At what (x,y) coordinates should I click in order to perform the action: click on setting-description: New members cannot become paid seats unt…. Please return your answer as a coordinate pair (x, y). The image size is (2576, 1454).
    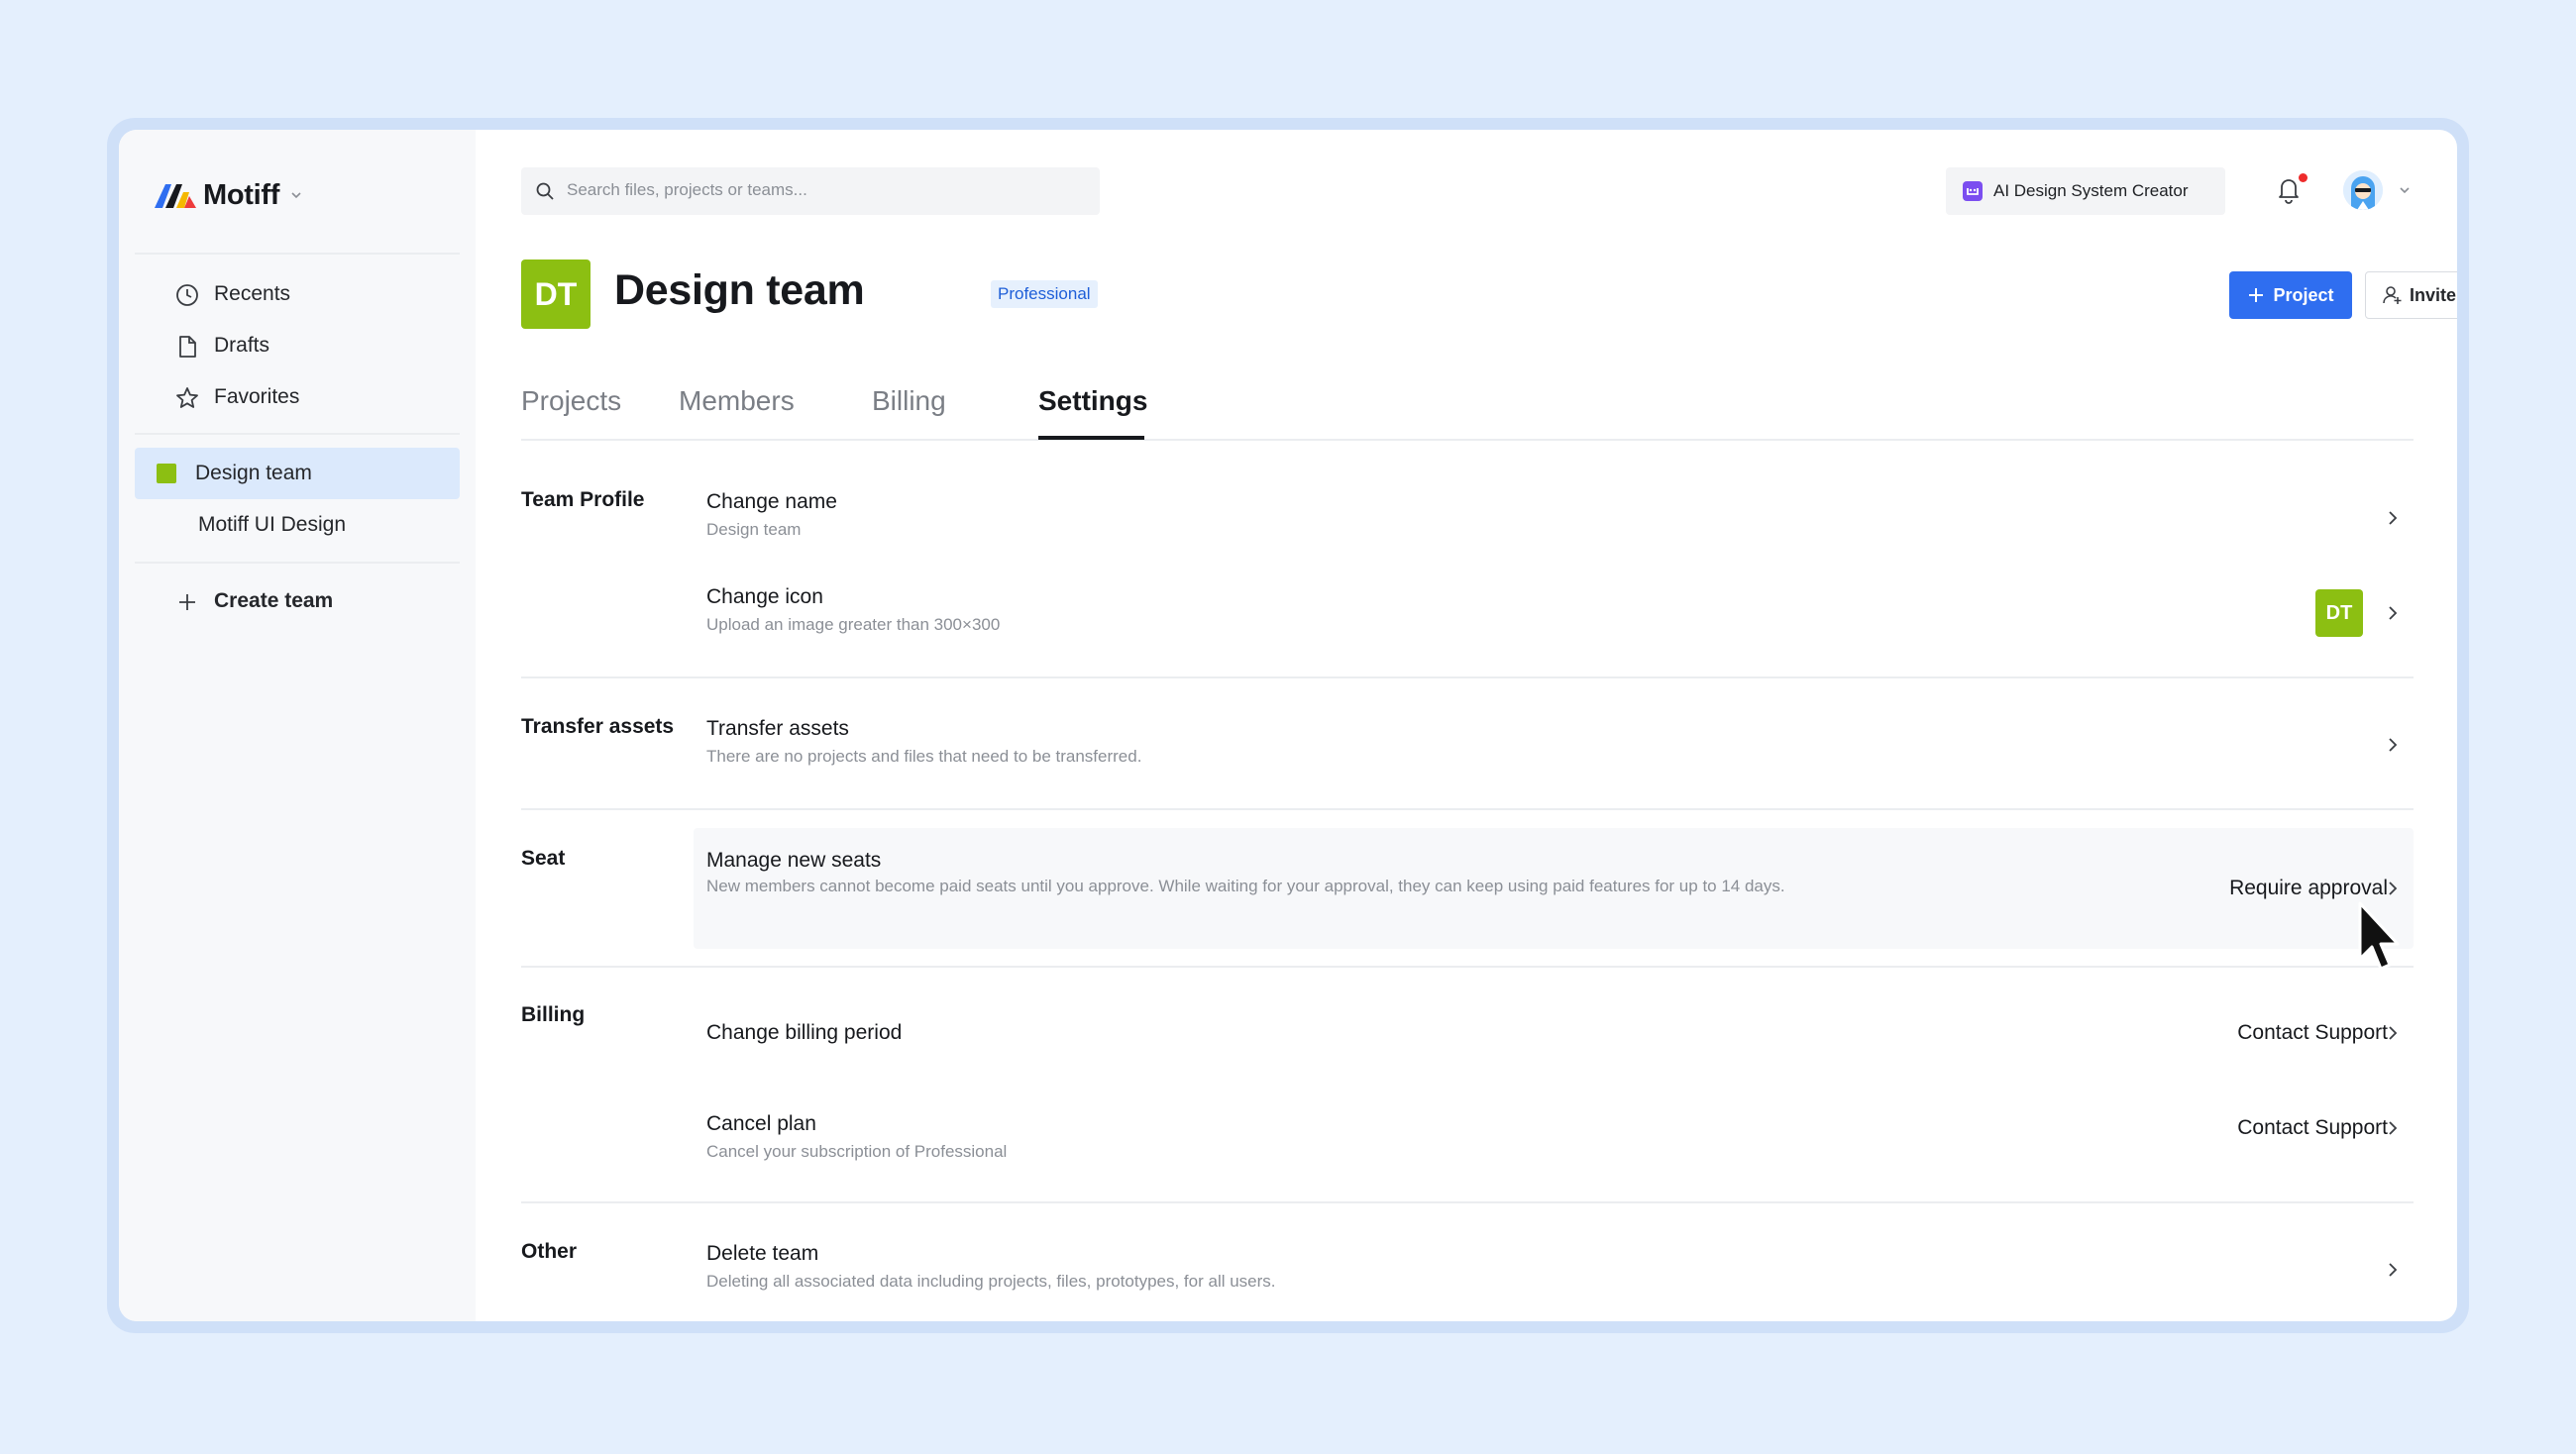
    Looking at the image, I should click on (1246, 886).